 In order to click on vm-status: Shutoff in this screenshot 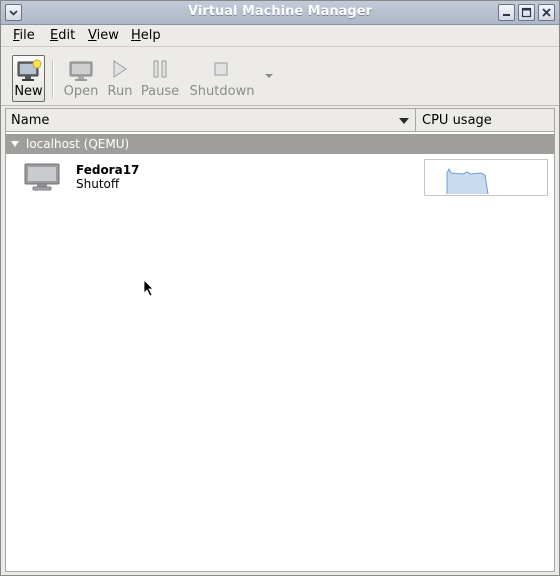, I will do `click(98, 184)`.